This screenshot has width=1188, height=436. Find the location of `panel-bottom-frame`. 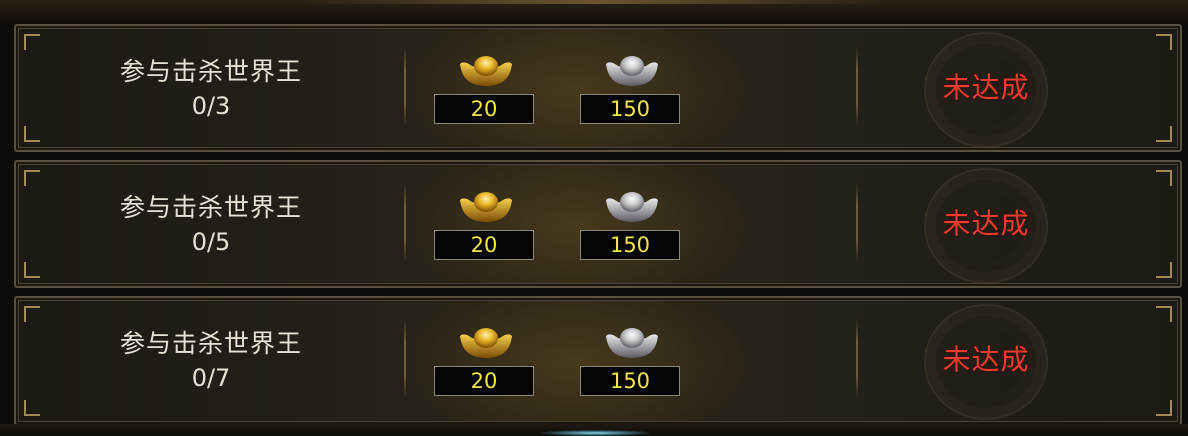

panel-bottom-frame is located at coordinates (594, 430).